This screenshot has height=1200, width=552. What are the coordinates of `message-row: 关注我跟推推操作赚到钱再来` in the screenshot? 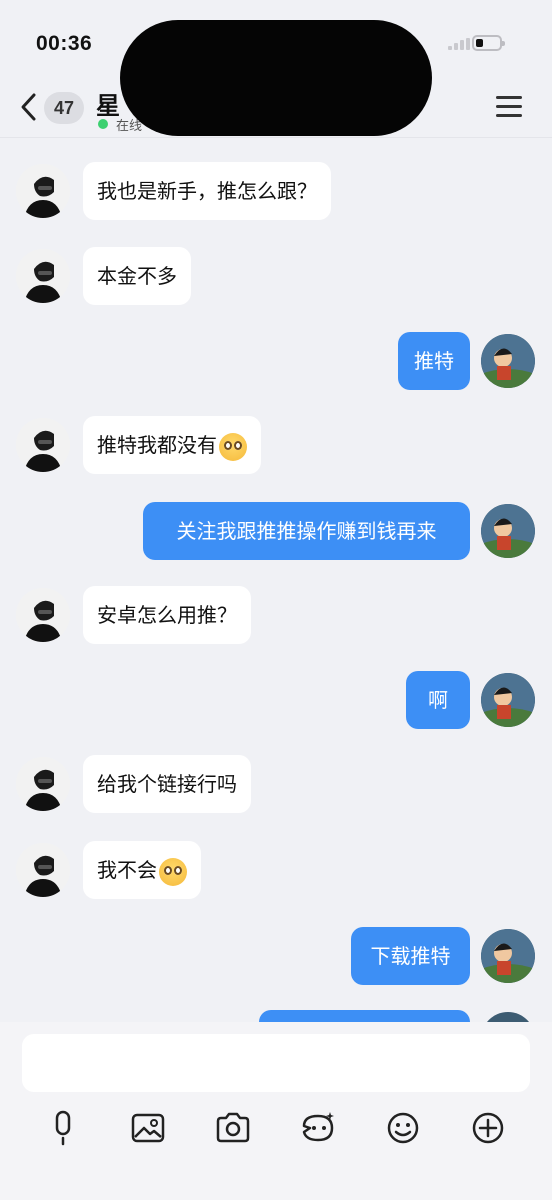 It's located at (276, 532).